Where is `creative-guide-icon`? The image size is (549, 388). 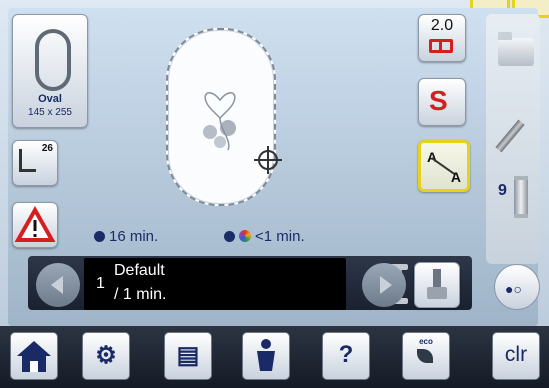 creative-guide-icon is located at coordinates (266, 355).